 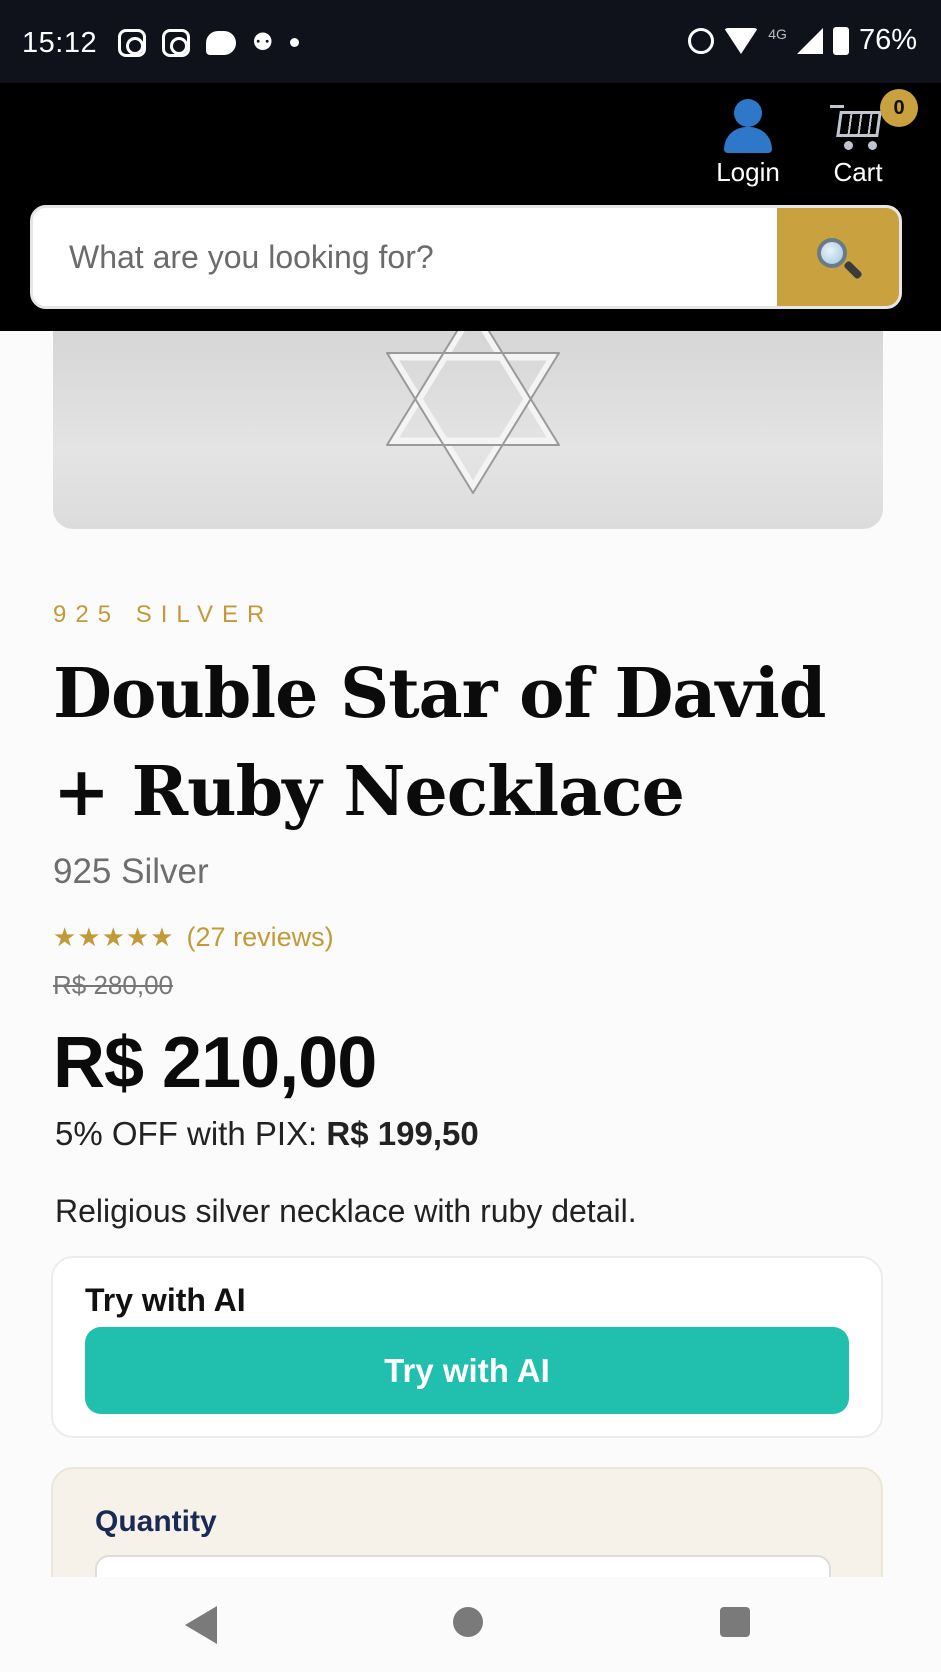 I want to click on site-header: Login Cart, so click(x=470, y=207).